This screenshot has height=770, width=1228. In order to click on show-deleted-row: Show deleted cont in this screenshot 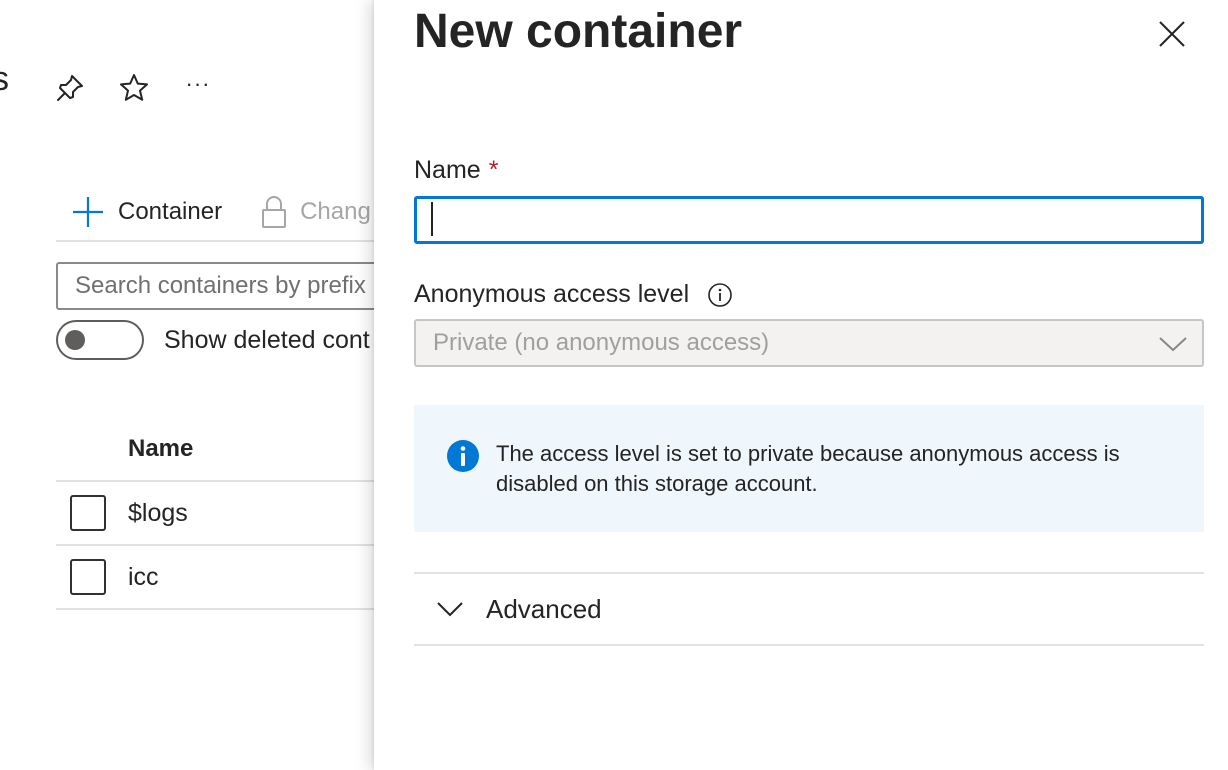, I will do `click(213, 340)`.